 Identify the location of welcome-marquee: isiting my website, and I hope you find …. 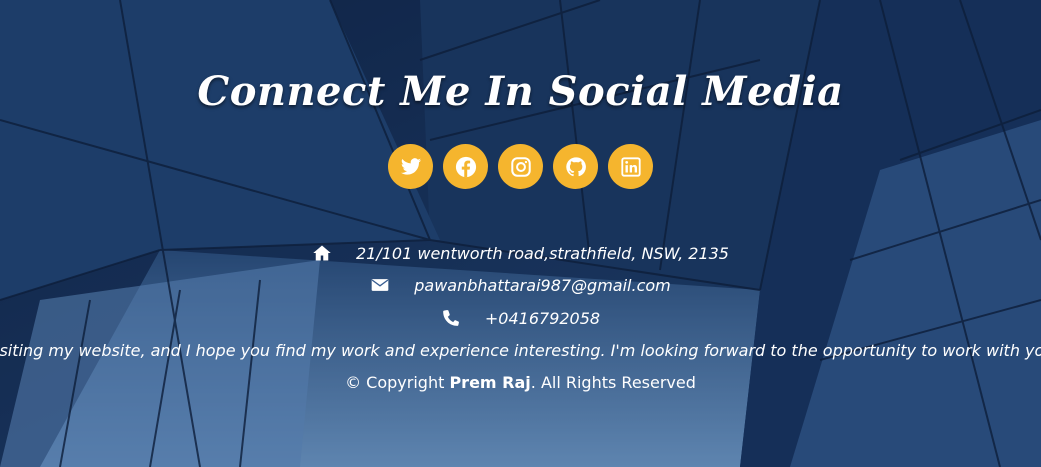
(520, 350).